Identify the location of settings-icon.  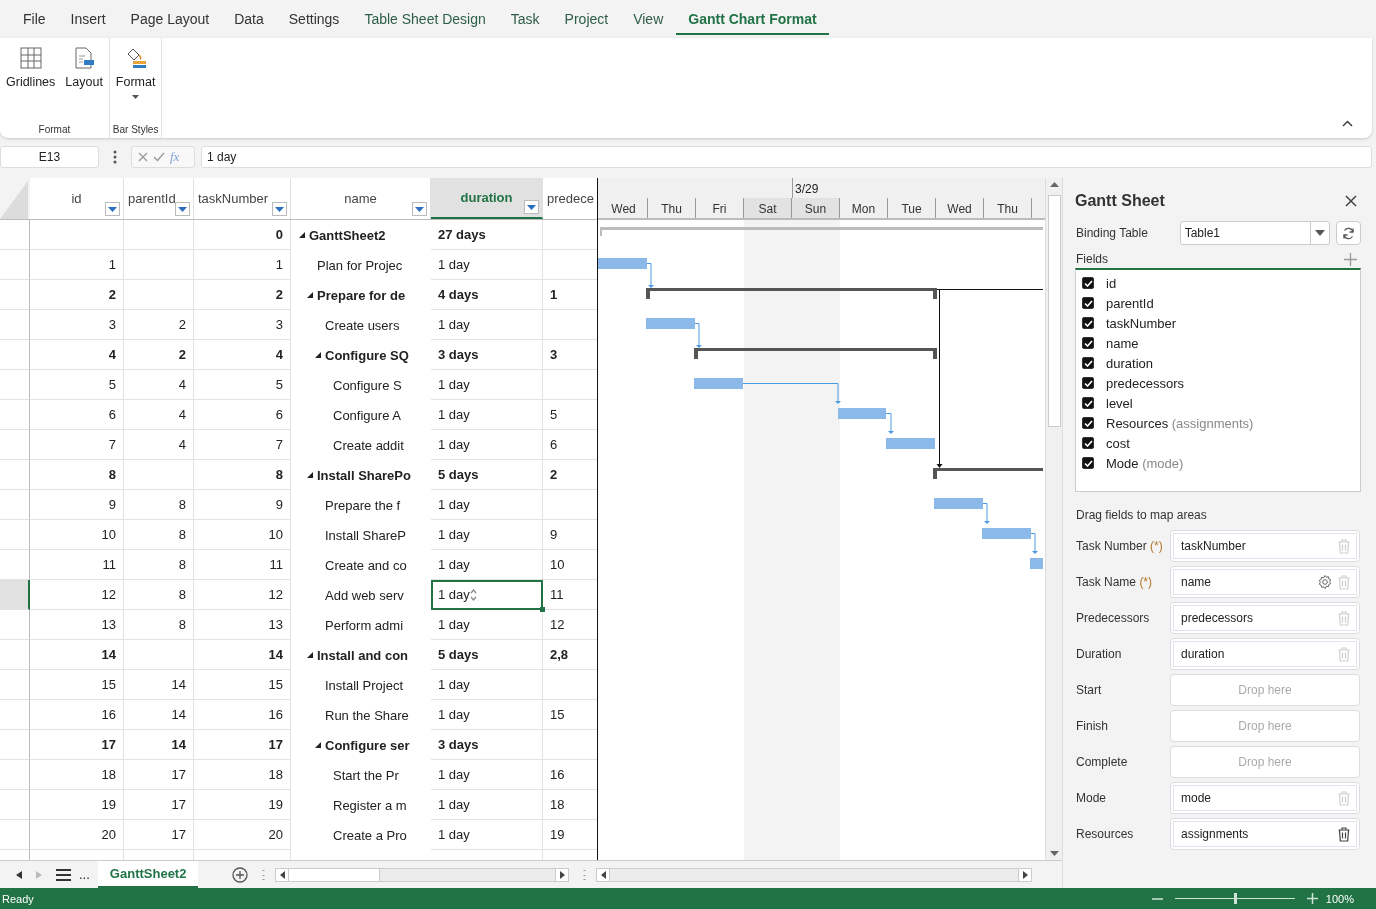
(1325, 582).